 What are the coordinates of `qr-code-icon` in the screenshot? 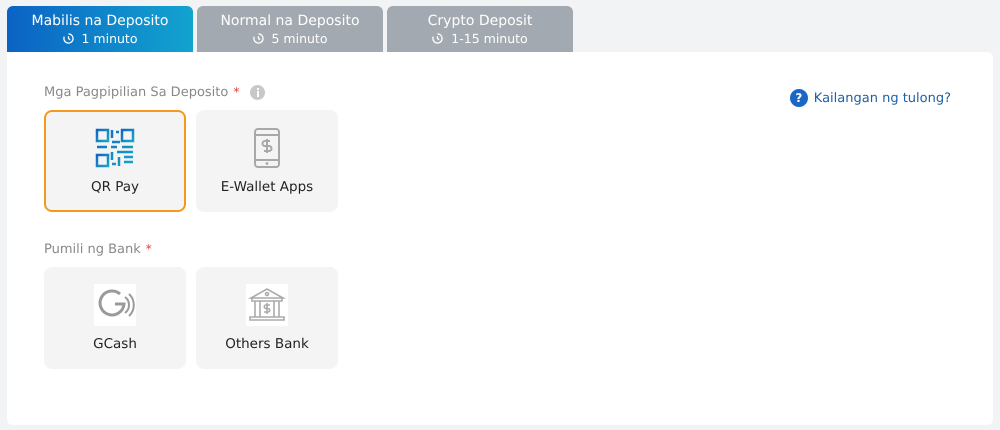 It's located at (115, 148).